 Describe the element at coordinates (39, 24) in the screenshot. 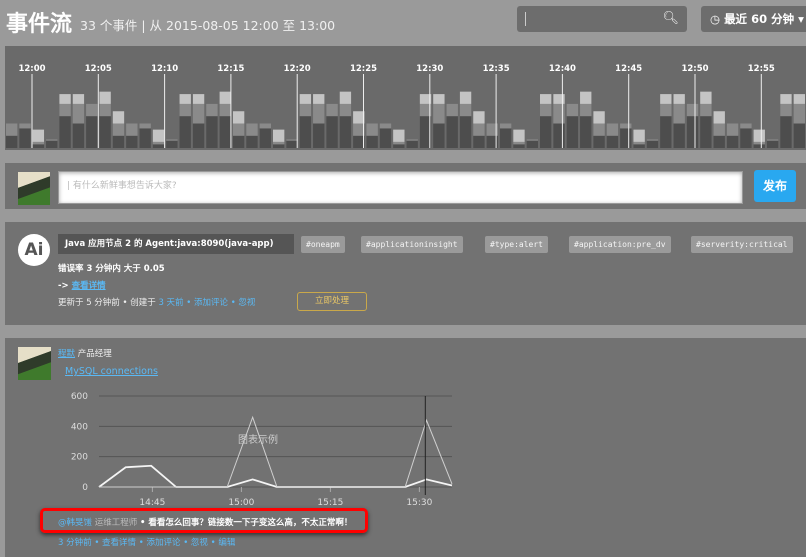

I see `page-title: 事件流` at that location.